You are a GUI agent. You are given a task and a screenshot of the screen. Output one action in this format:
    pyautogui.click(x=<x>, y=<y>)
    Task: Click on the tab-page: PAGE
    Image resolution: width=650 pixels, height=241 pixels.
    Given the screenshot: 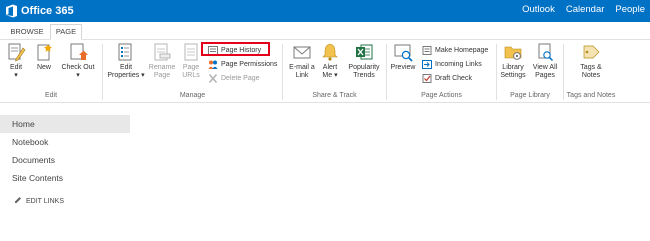 What is the action you would take?
    pyautogui.click(x=66, y=32)
    